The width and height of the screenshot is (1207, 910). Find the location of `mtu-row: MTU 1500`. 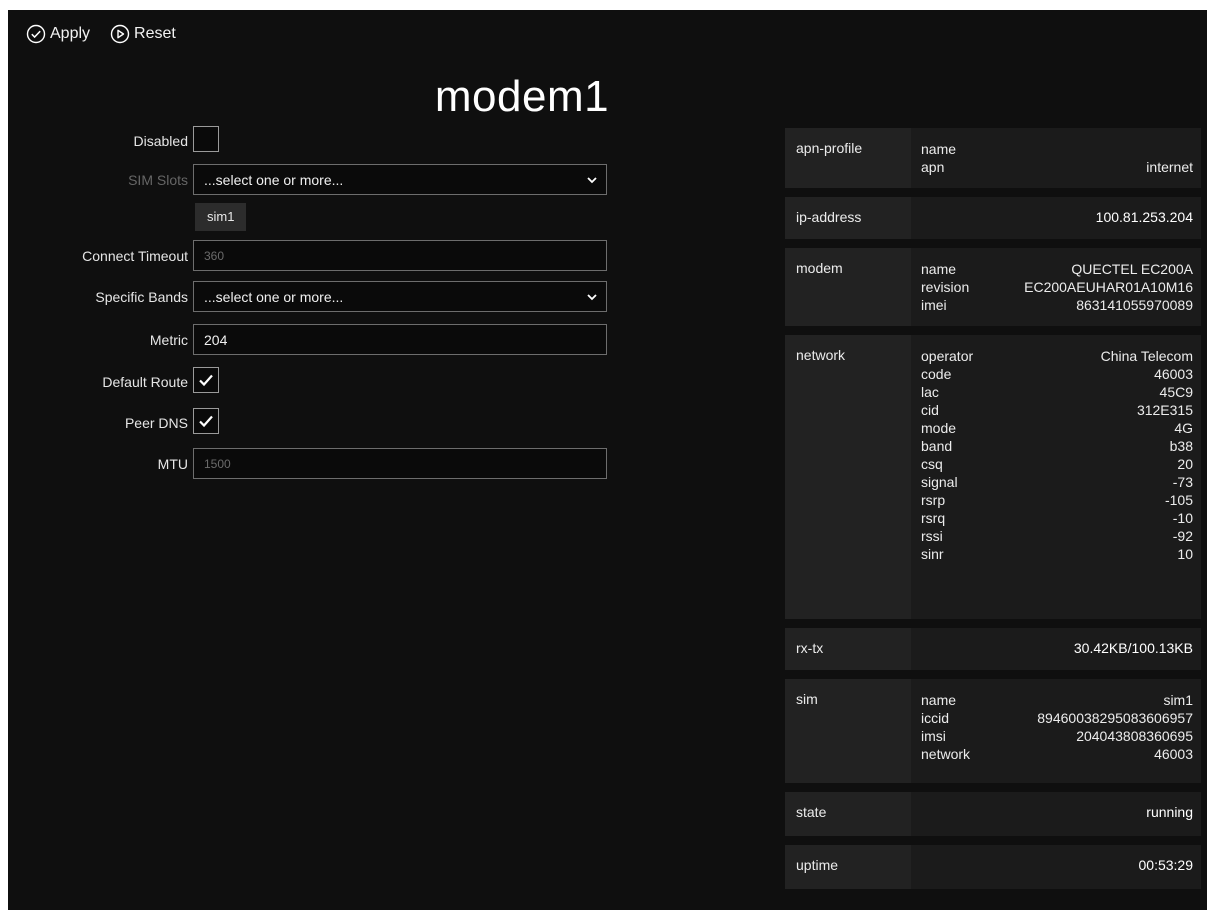

mtu-row: MTU 1500 is located at coordinates (313, 463).